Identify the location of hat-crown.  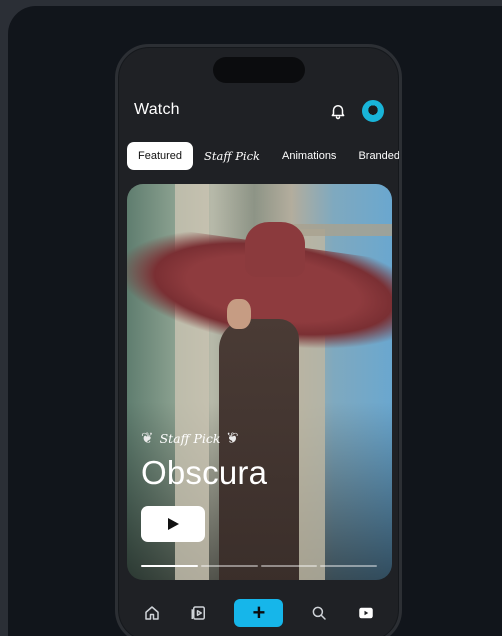
(275, 249).